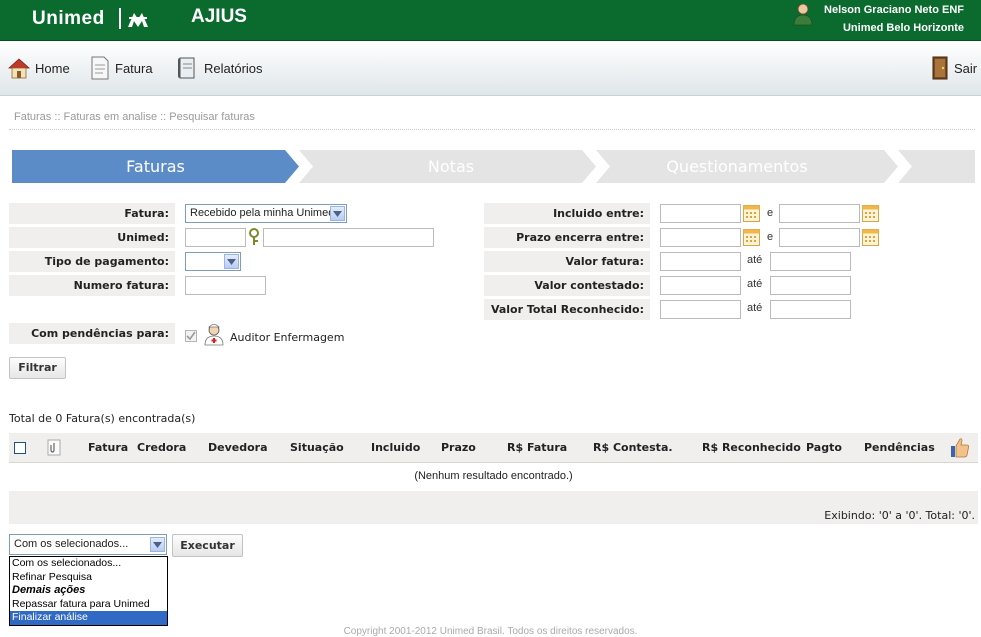  What do you see at coordinates (214, 335) in the screenshot?
I see `nurse-icon` at bounding box center [214, 335].